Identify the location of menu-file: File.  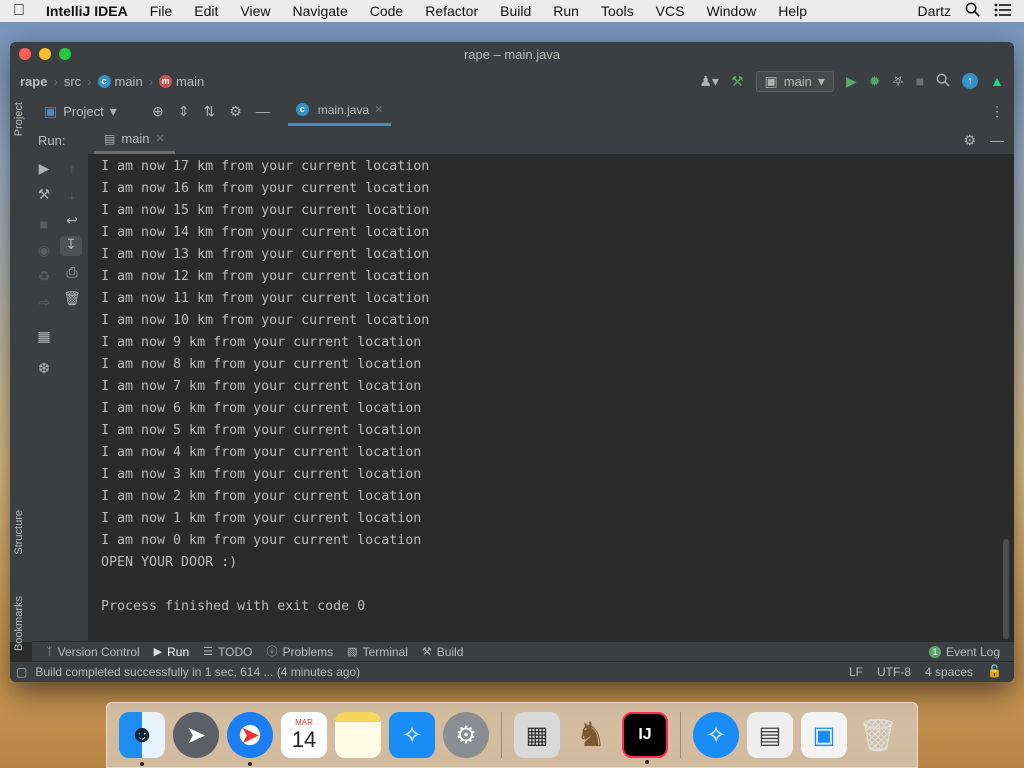
(161, 11).